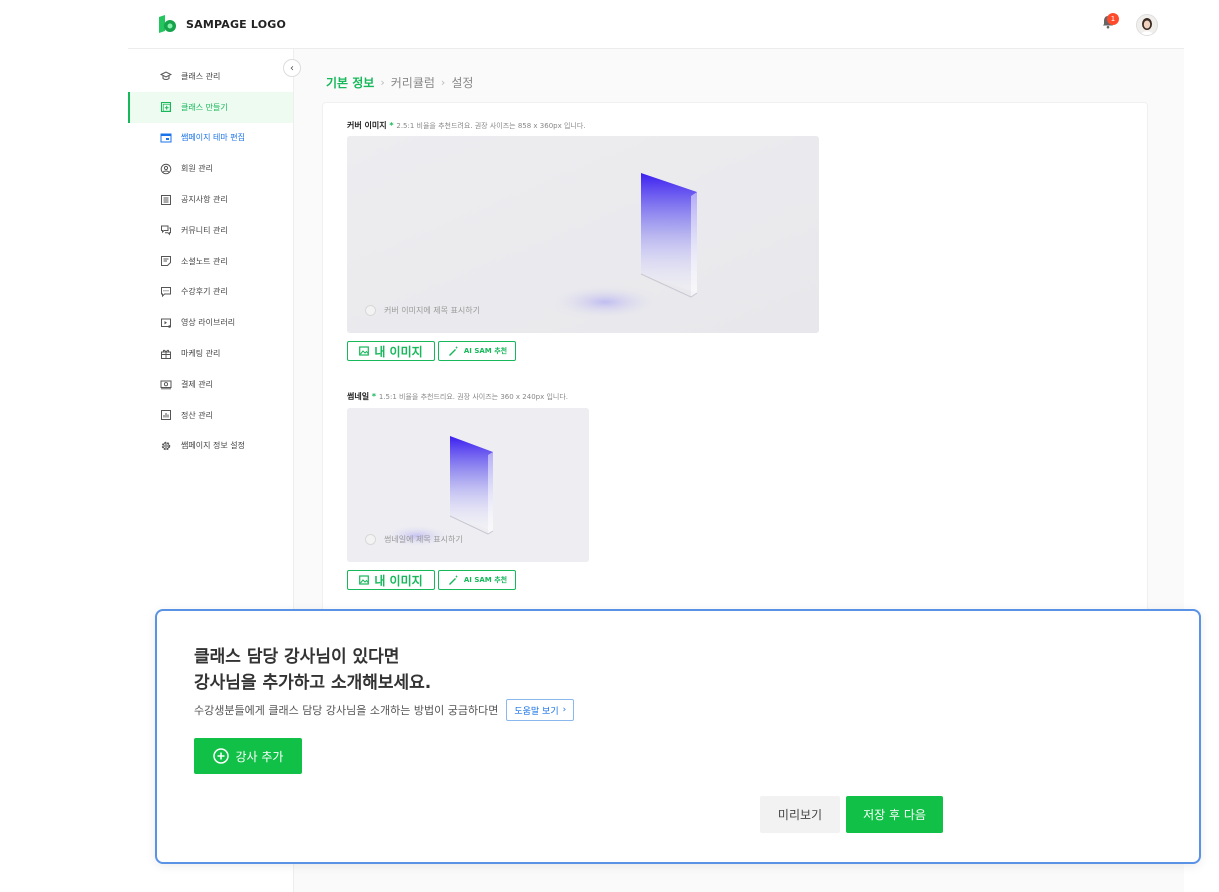 This screenshot has height=892, width=1219. I want to click on preview-button: 미리보기, so click(800, 814).